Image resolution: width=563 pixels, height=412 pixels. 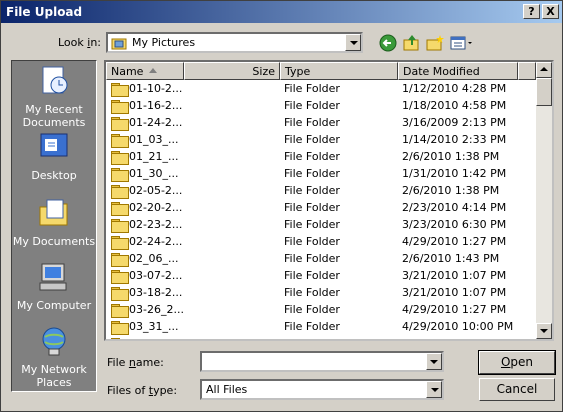 I want to click on column-header-size: Size, so click(x=232, y=71).